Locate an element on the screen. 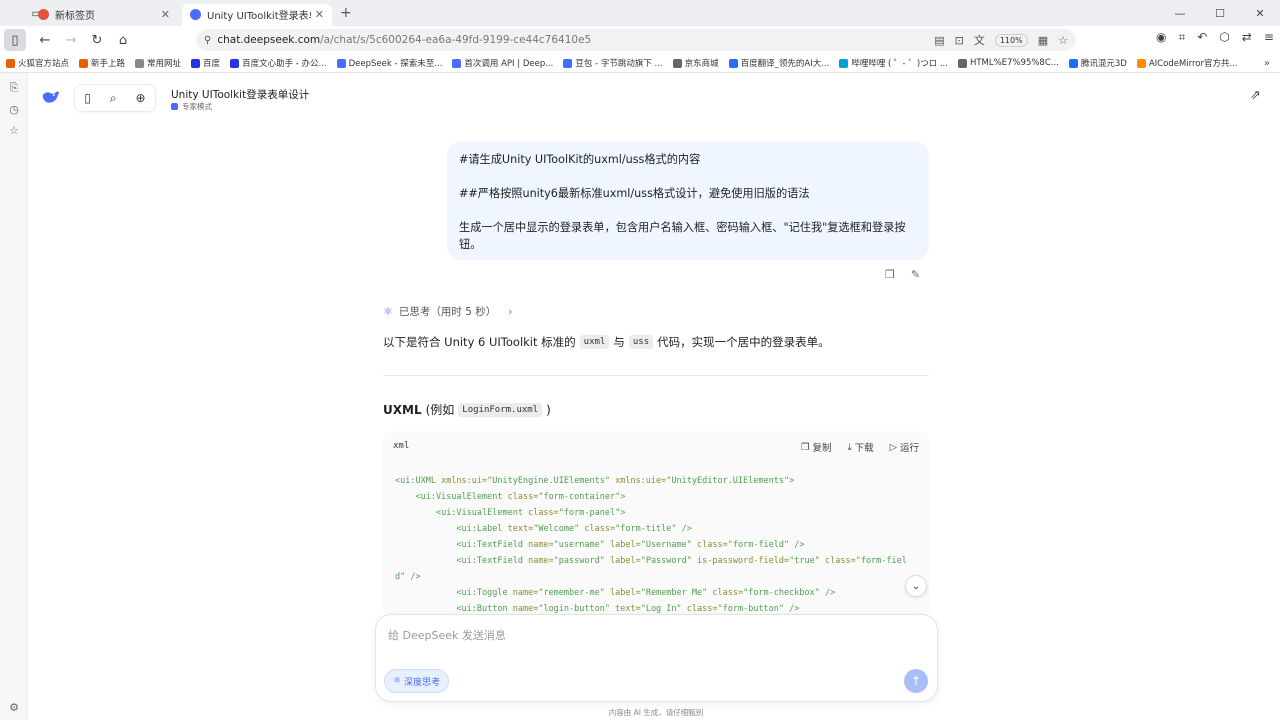 This screenshot has width=1280, height=720. reader-icon: ▤ is located at coordinates (939, 40).